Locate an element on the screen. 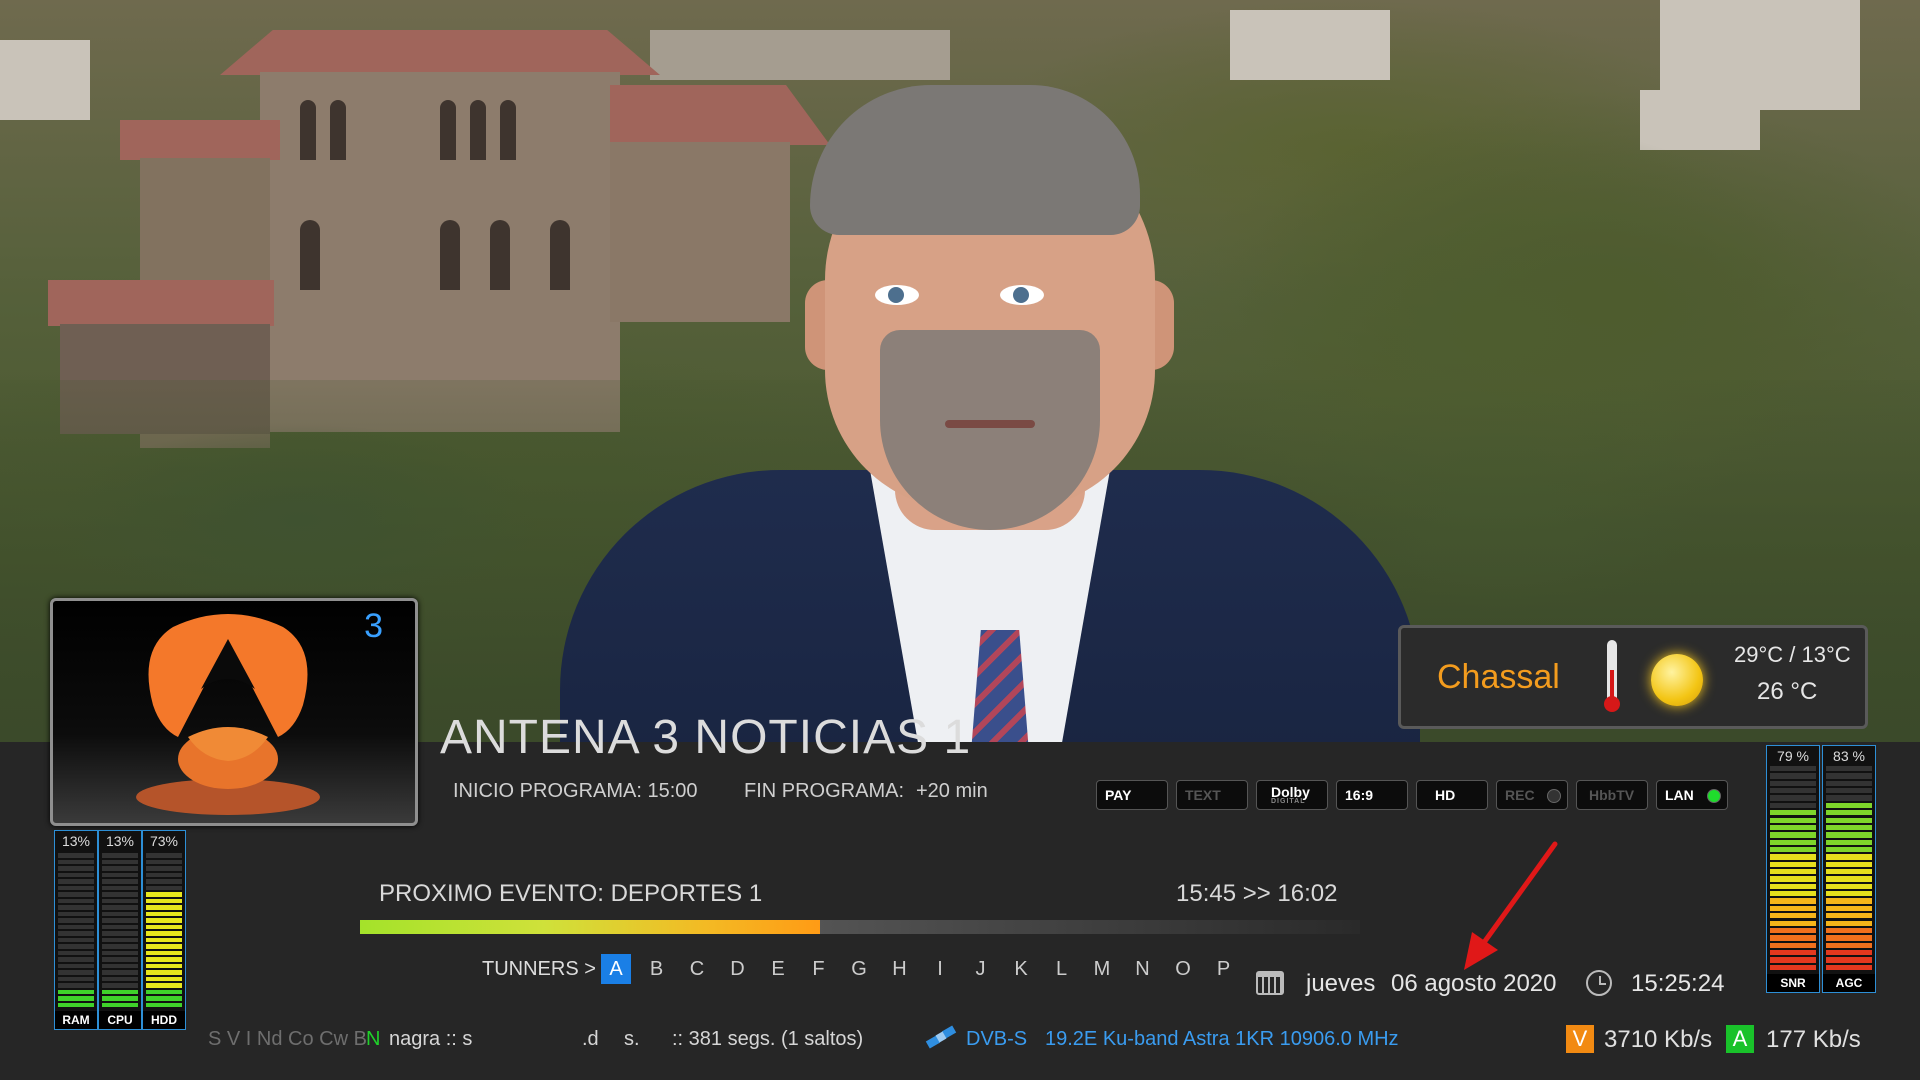  program-end-label: FIN PROGRAMA: is located at coordinates (824, 791).